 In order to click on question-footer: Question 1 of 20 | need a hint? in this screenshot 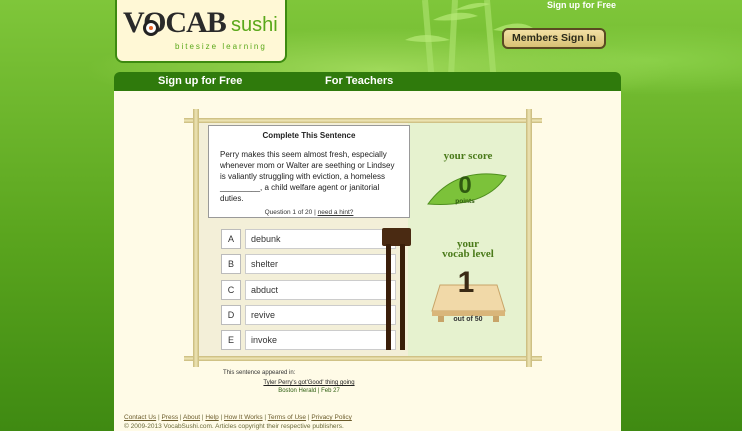, I will do `click(309, 212)`.